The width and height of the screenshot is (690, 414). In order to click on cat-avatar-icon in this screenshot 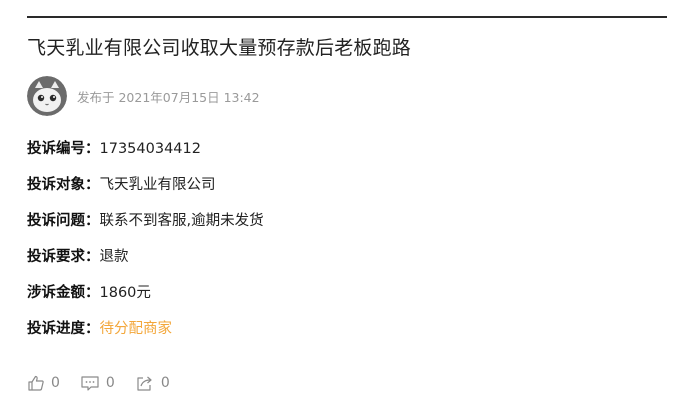, I will do `click(47, 96)`.